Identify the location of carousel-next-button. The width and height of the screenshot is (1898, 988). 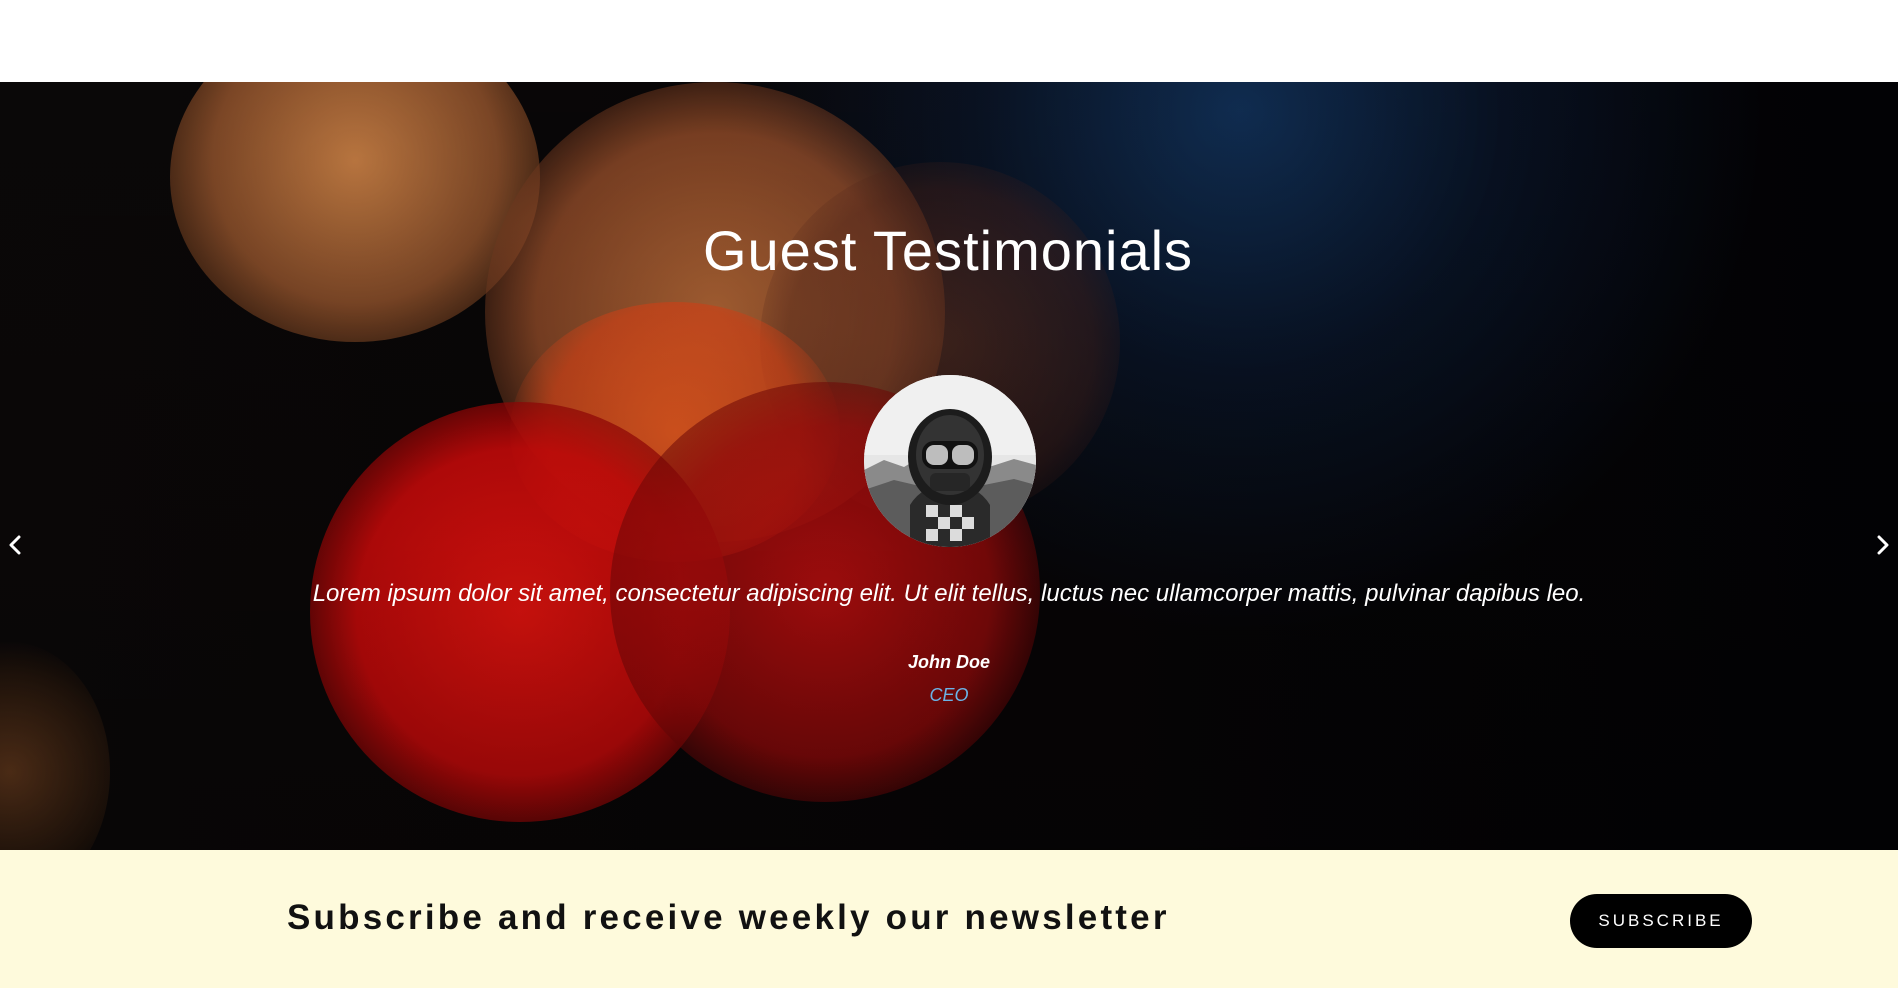
(1883, 545).